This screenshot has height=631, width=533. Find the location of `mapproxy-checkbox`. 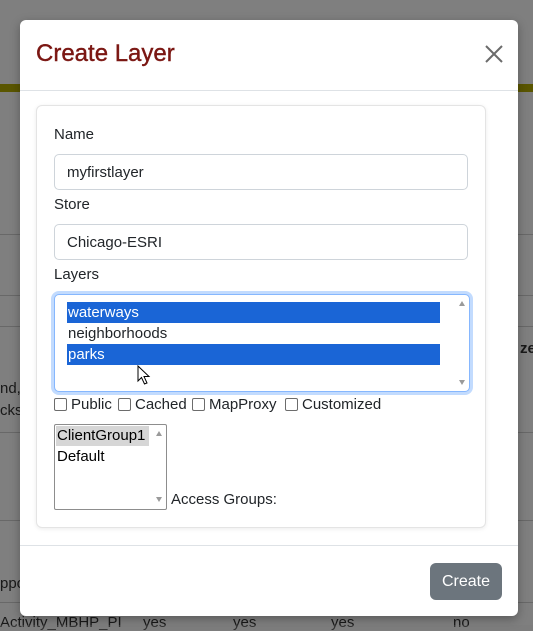

mapproxy-checkbox is located at coordinates (198, 404).